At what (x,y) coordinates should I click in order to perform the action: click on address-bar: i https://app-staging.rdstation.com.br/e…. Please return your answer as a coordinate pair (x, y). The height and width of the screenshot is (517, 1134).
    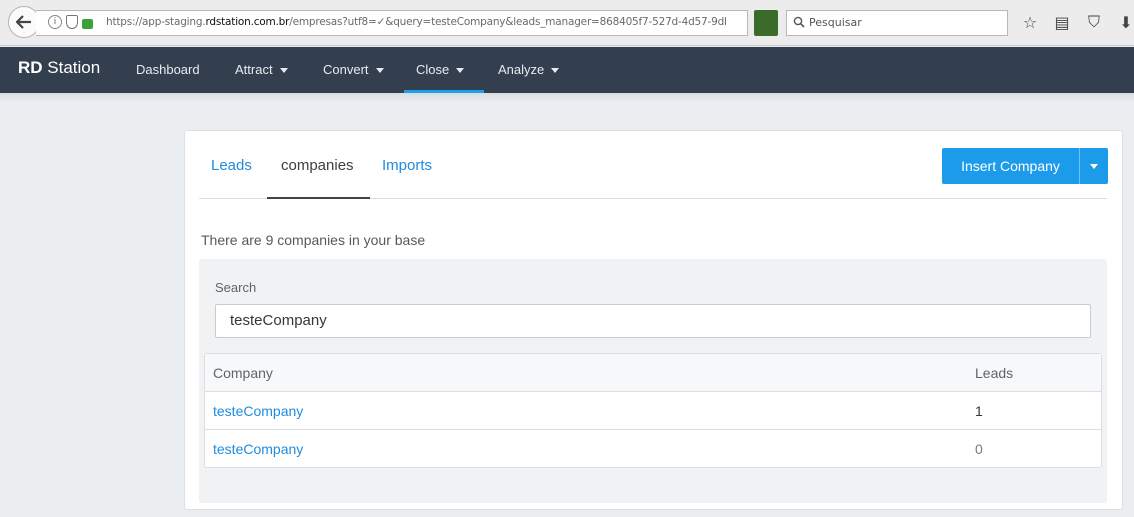
    Looking at the image, I should click on (404, 23).